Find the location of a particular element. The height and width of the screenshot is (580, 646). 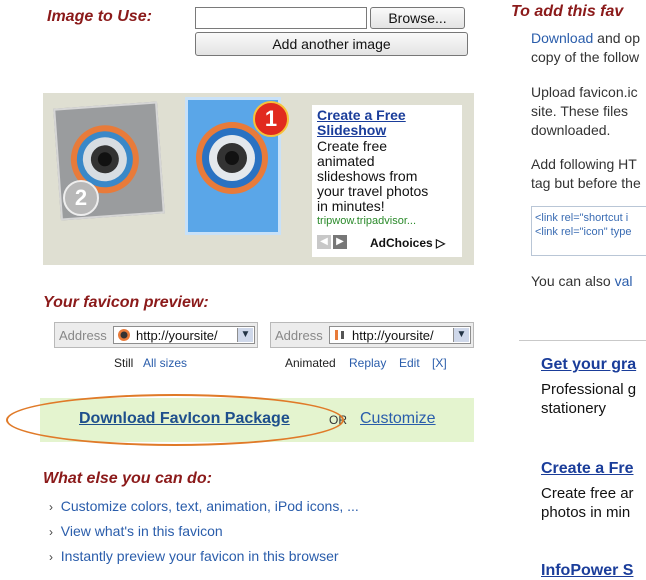

what-else-heading: What else you can do: is located at coordinates (127, 478).